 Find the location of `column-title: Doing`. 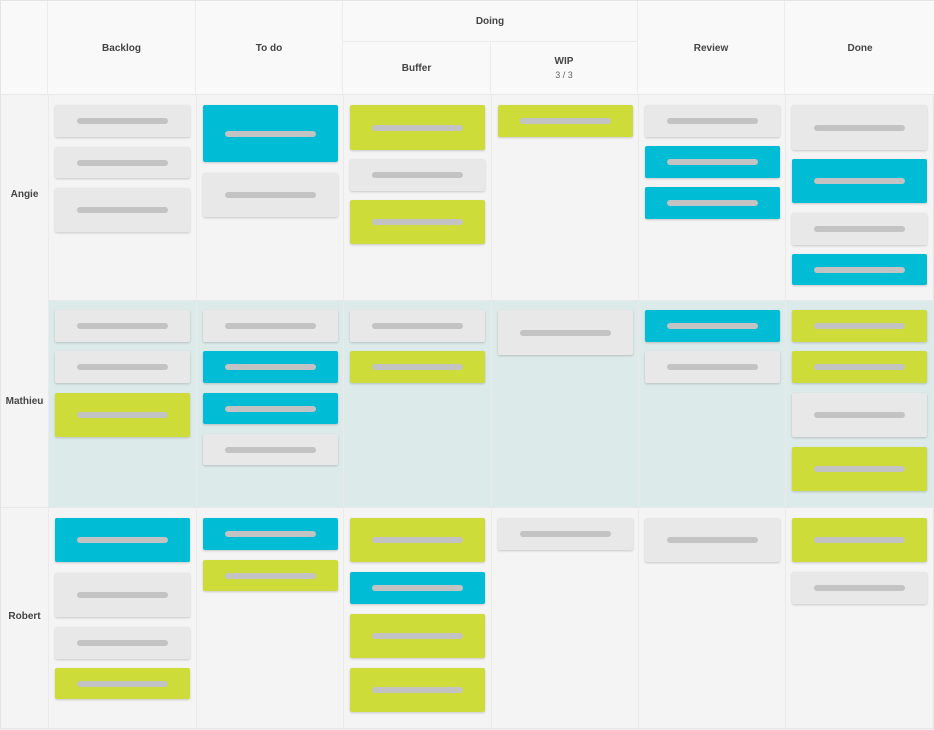

column-title: Doing is located at coordinates (490, 21).